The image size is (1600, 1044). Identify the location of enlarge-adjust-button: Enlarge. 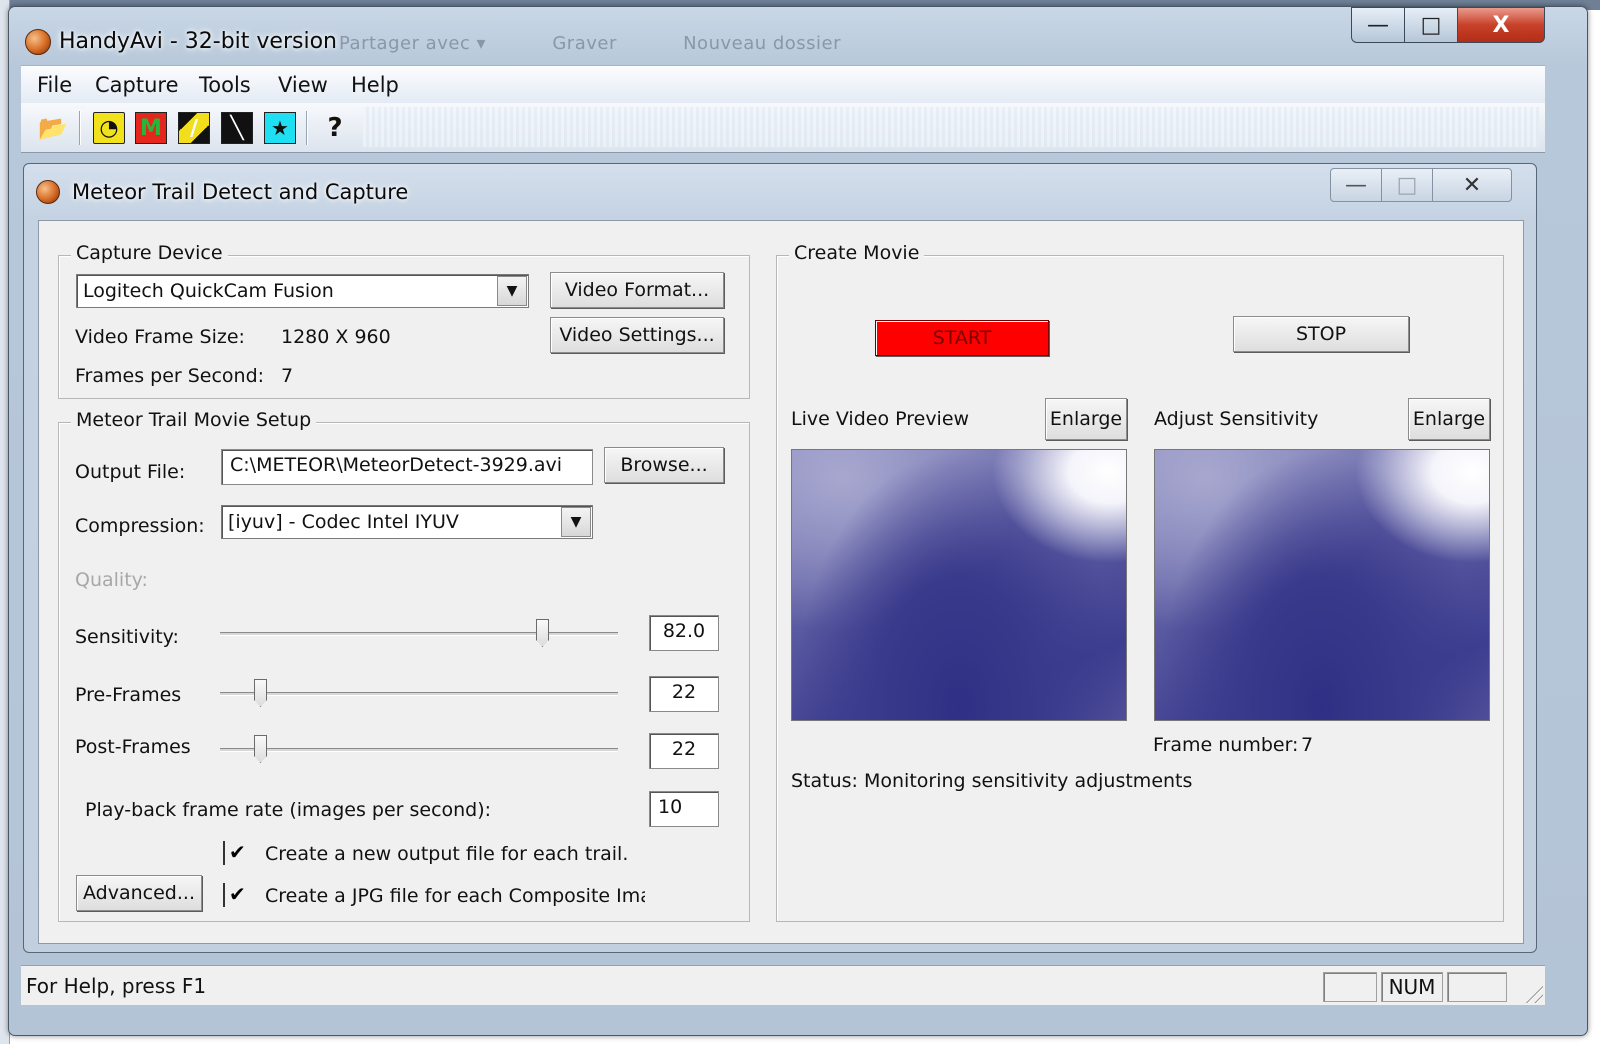
(1449, 419).